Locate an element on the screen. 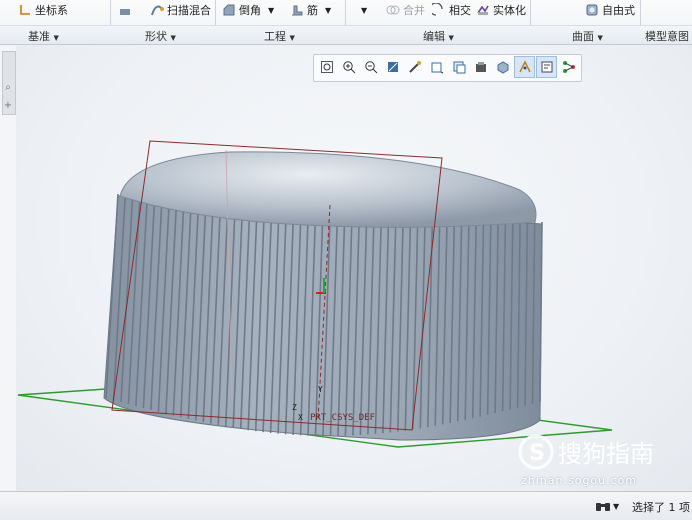 The image size is (692, 520). spin-center-button is located at coordinates (414, 67).